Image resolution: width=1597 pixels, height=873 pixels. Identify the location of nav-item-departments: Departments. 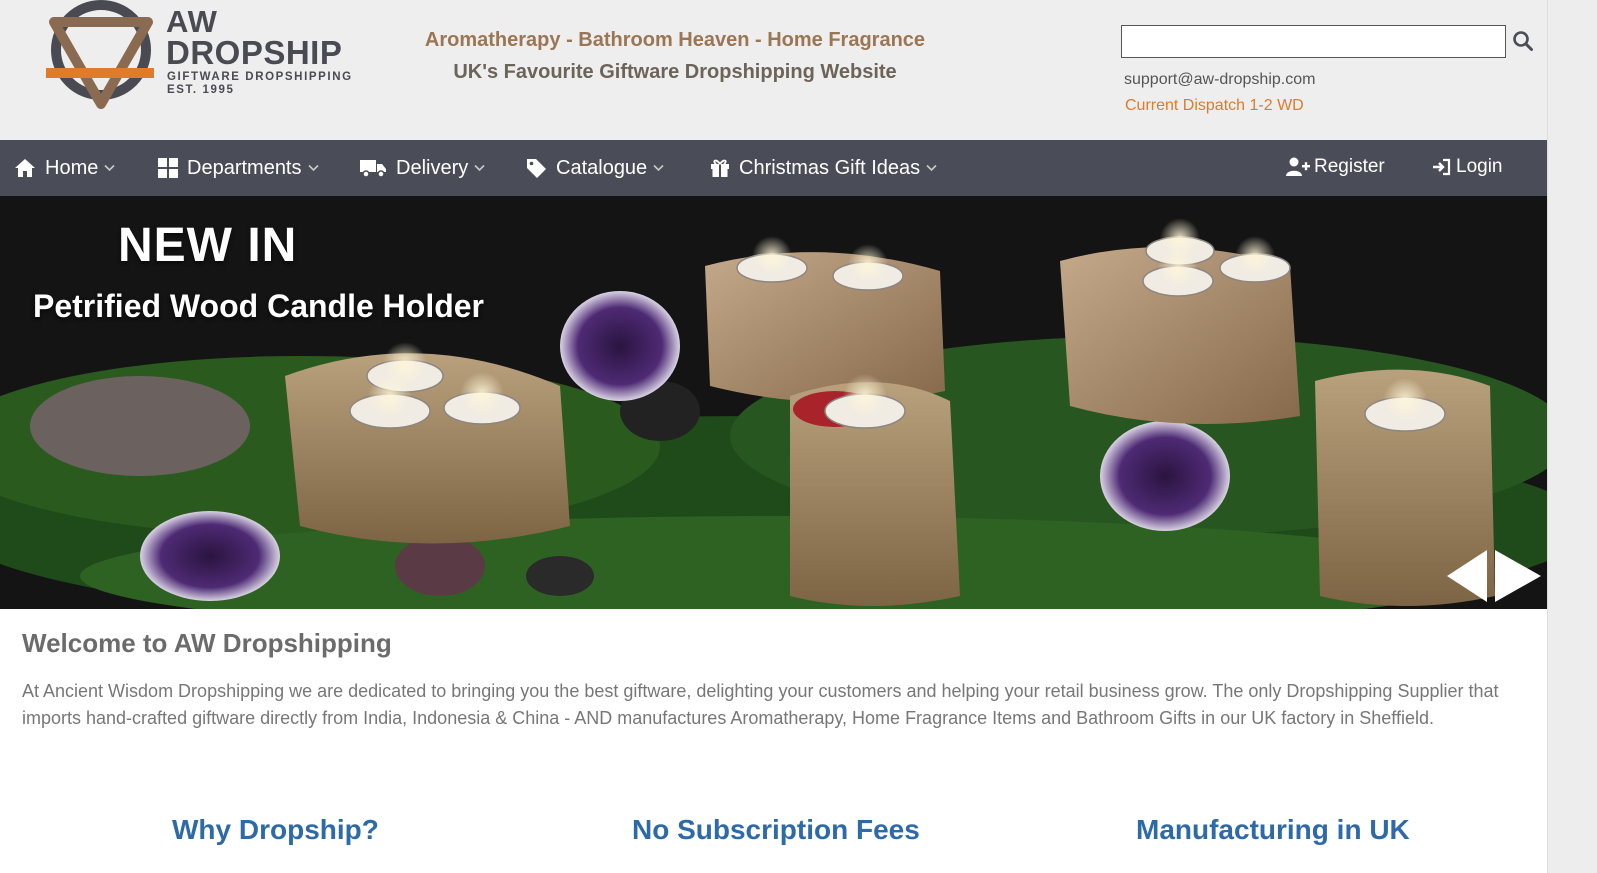
(243, 168).